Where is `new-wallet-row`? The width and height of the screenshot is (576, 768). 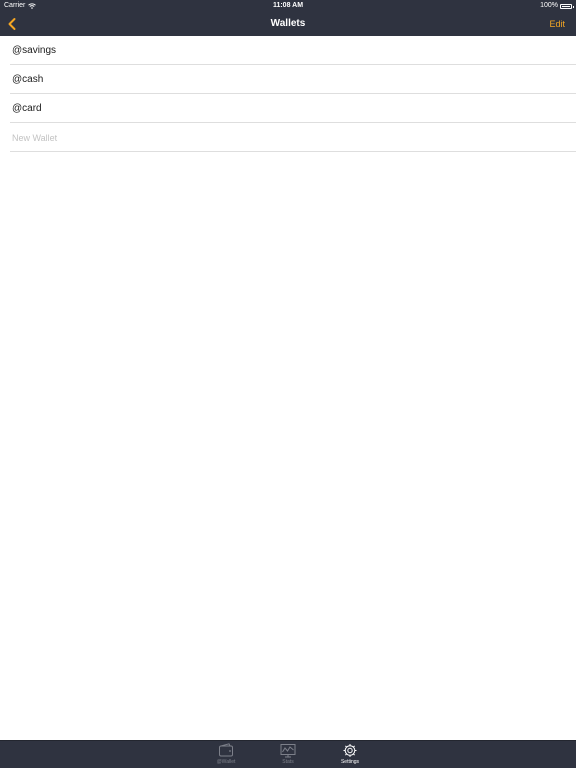 new-wallet-row is located at coordinates (288, 137).